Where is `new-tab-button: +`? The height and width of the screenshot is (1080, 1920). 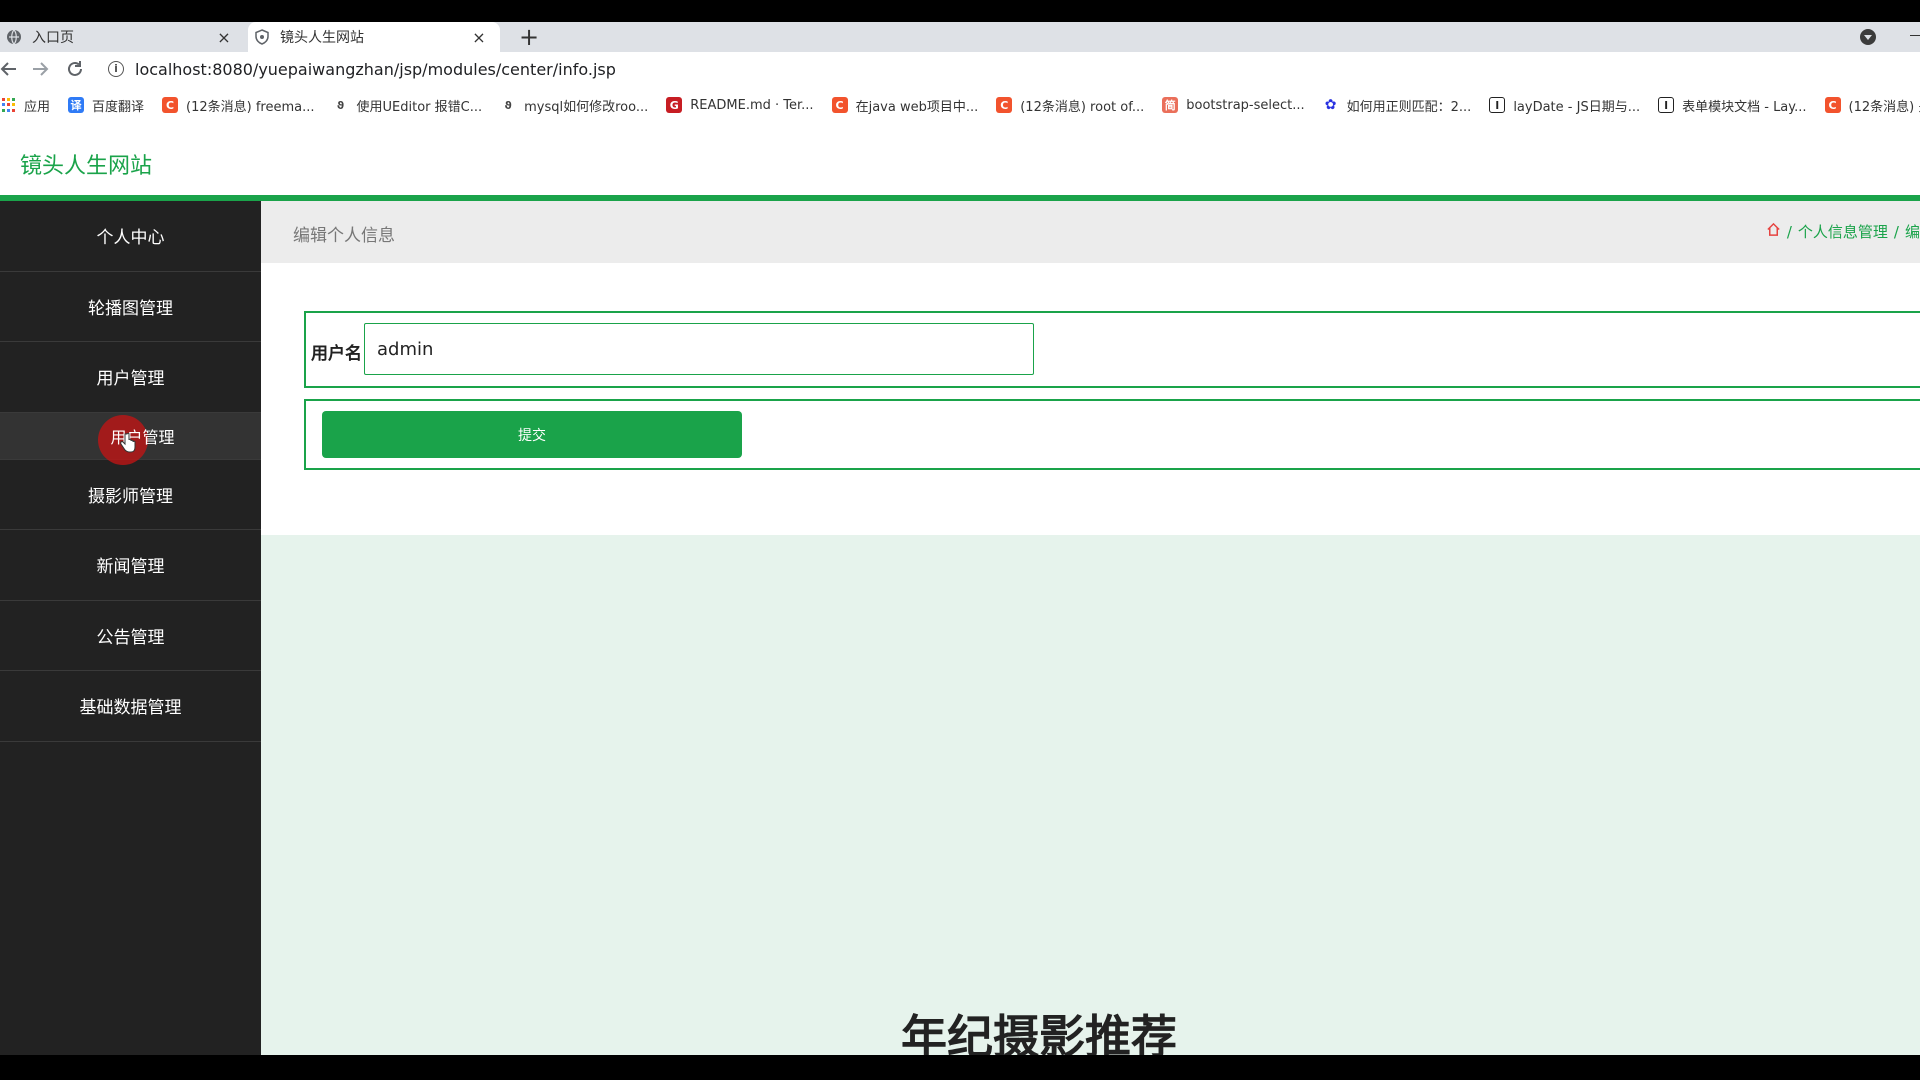 new-tab-button: + is located at coordinates (529, 37).